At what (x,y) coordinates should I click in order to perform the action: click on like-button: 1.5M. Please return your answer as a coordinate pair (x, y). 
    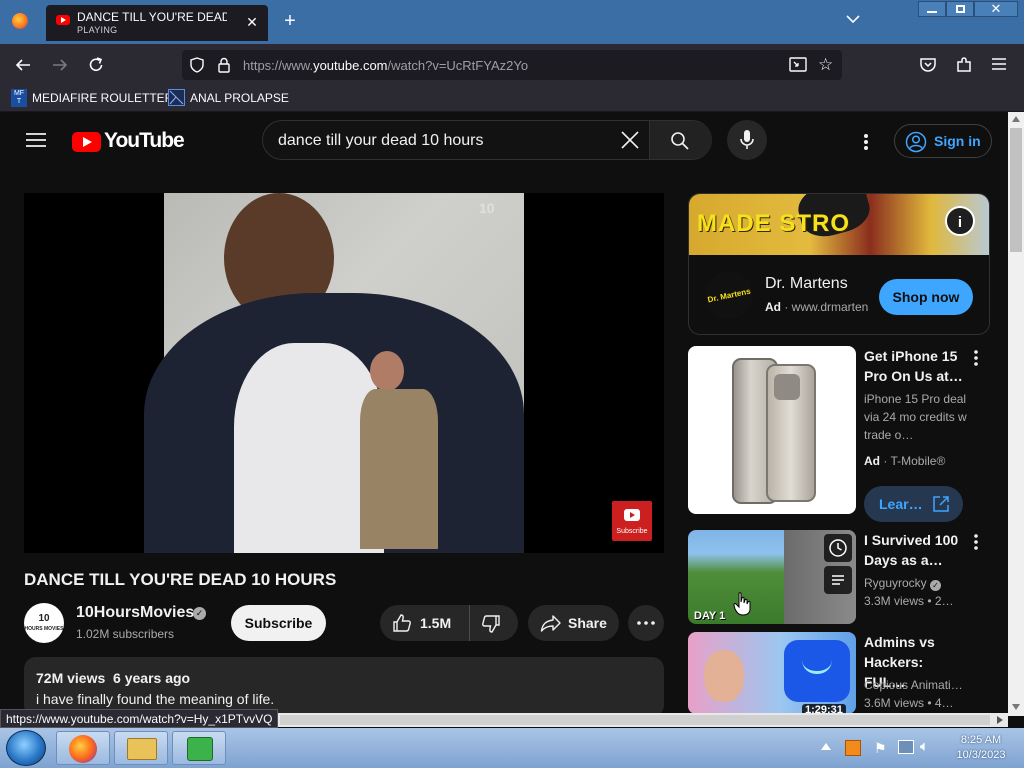
    Looking at the image, I should click on (425, 623).